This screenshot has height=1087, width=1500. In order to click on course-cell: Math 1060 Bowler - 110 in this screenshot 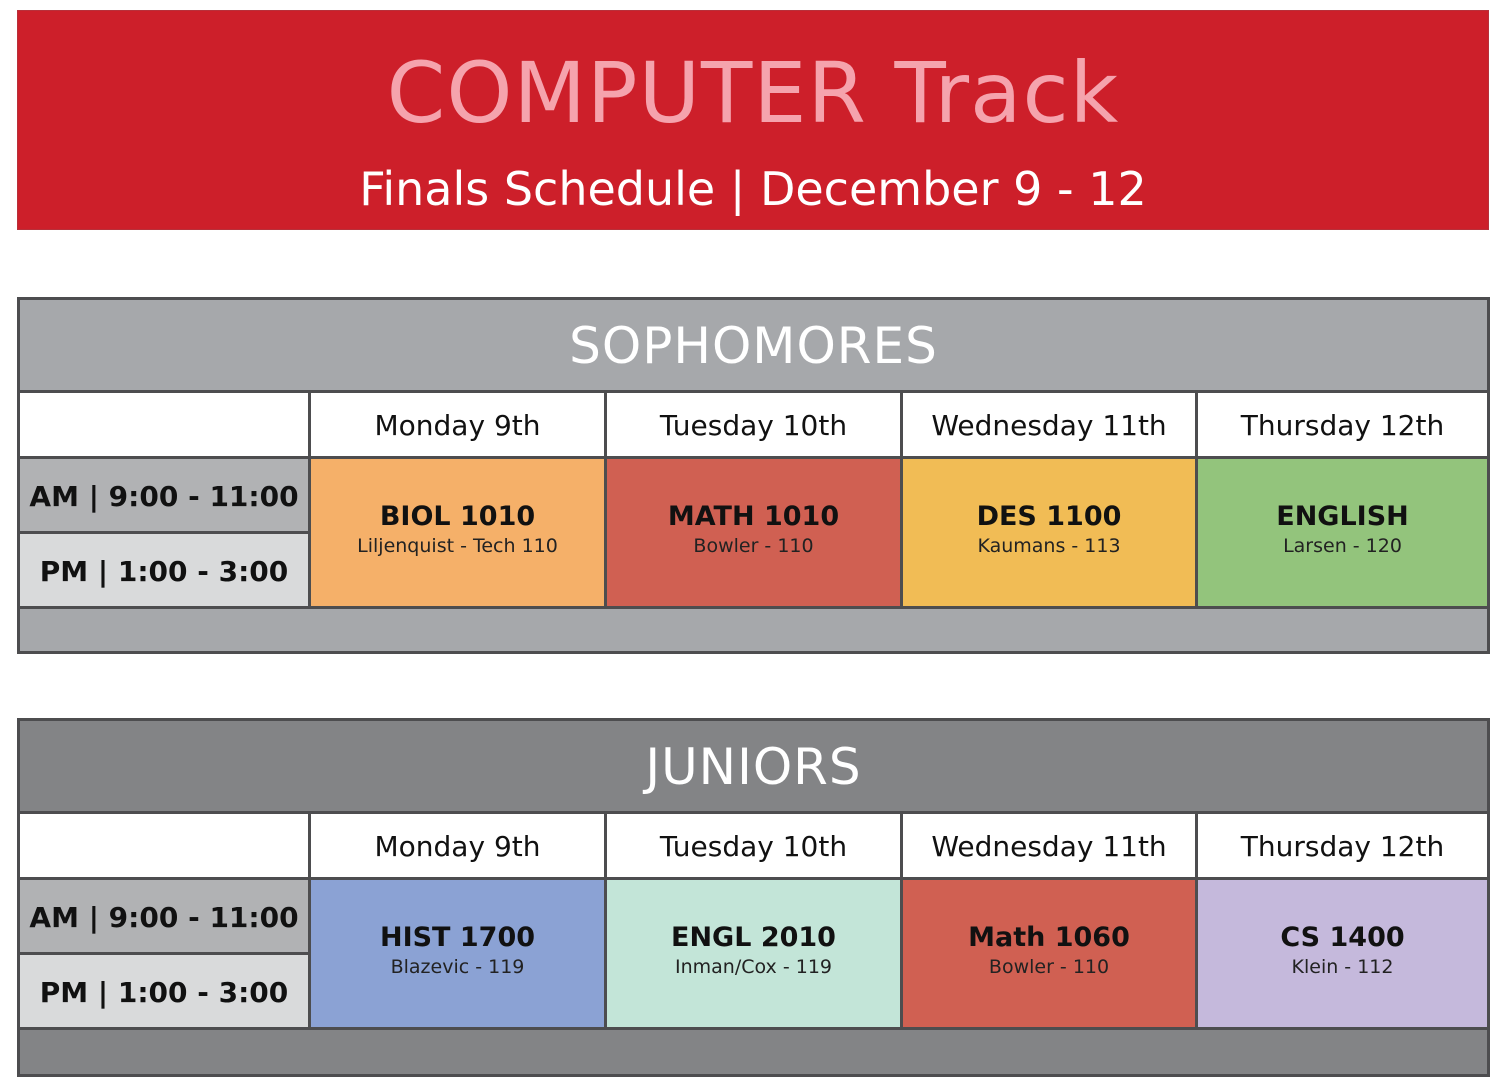, I will do `click(1047, 955)`.